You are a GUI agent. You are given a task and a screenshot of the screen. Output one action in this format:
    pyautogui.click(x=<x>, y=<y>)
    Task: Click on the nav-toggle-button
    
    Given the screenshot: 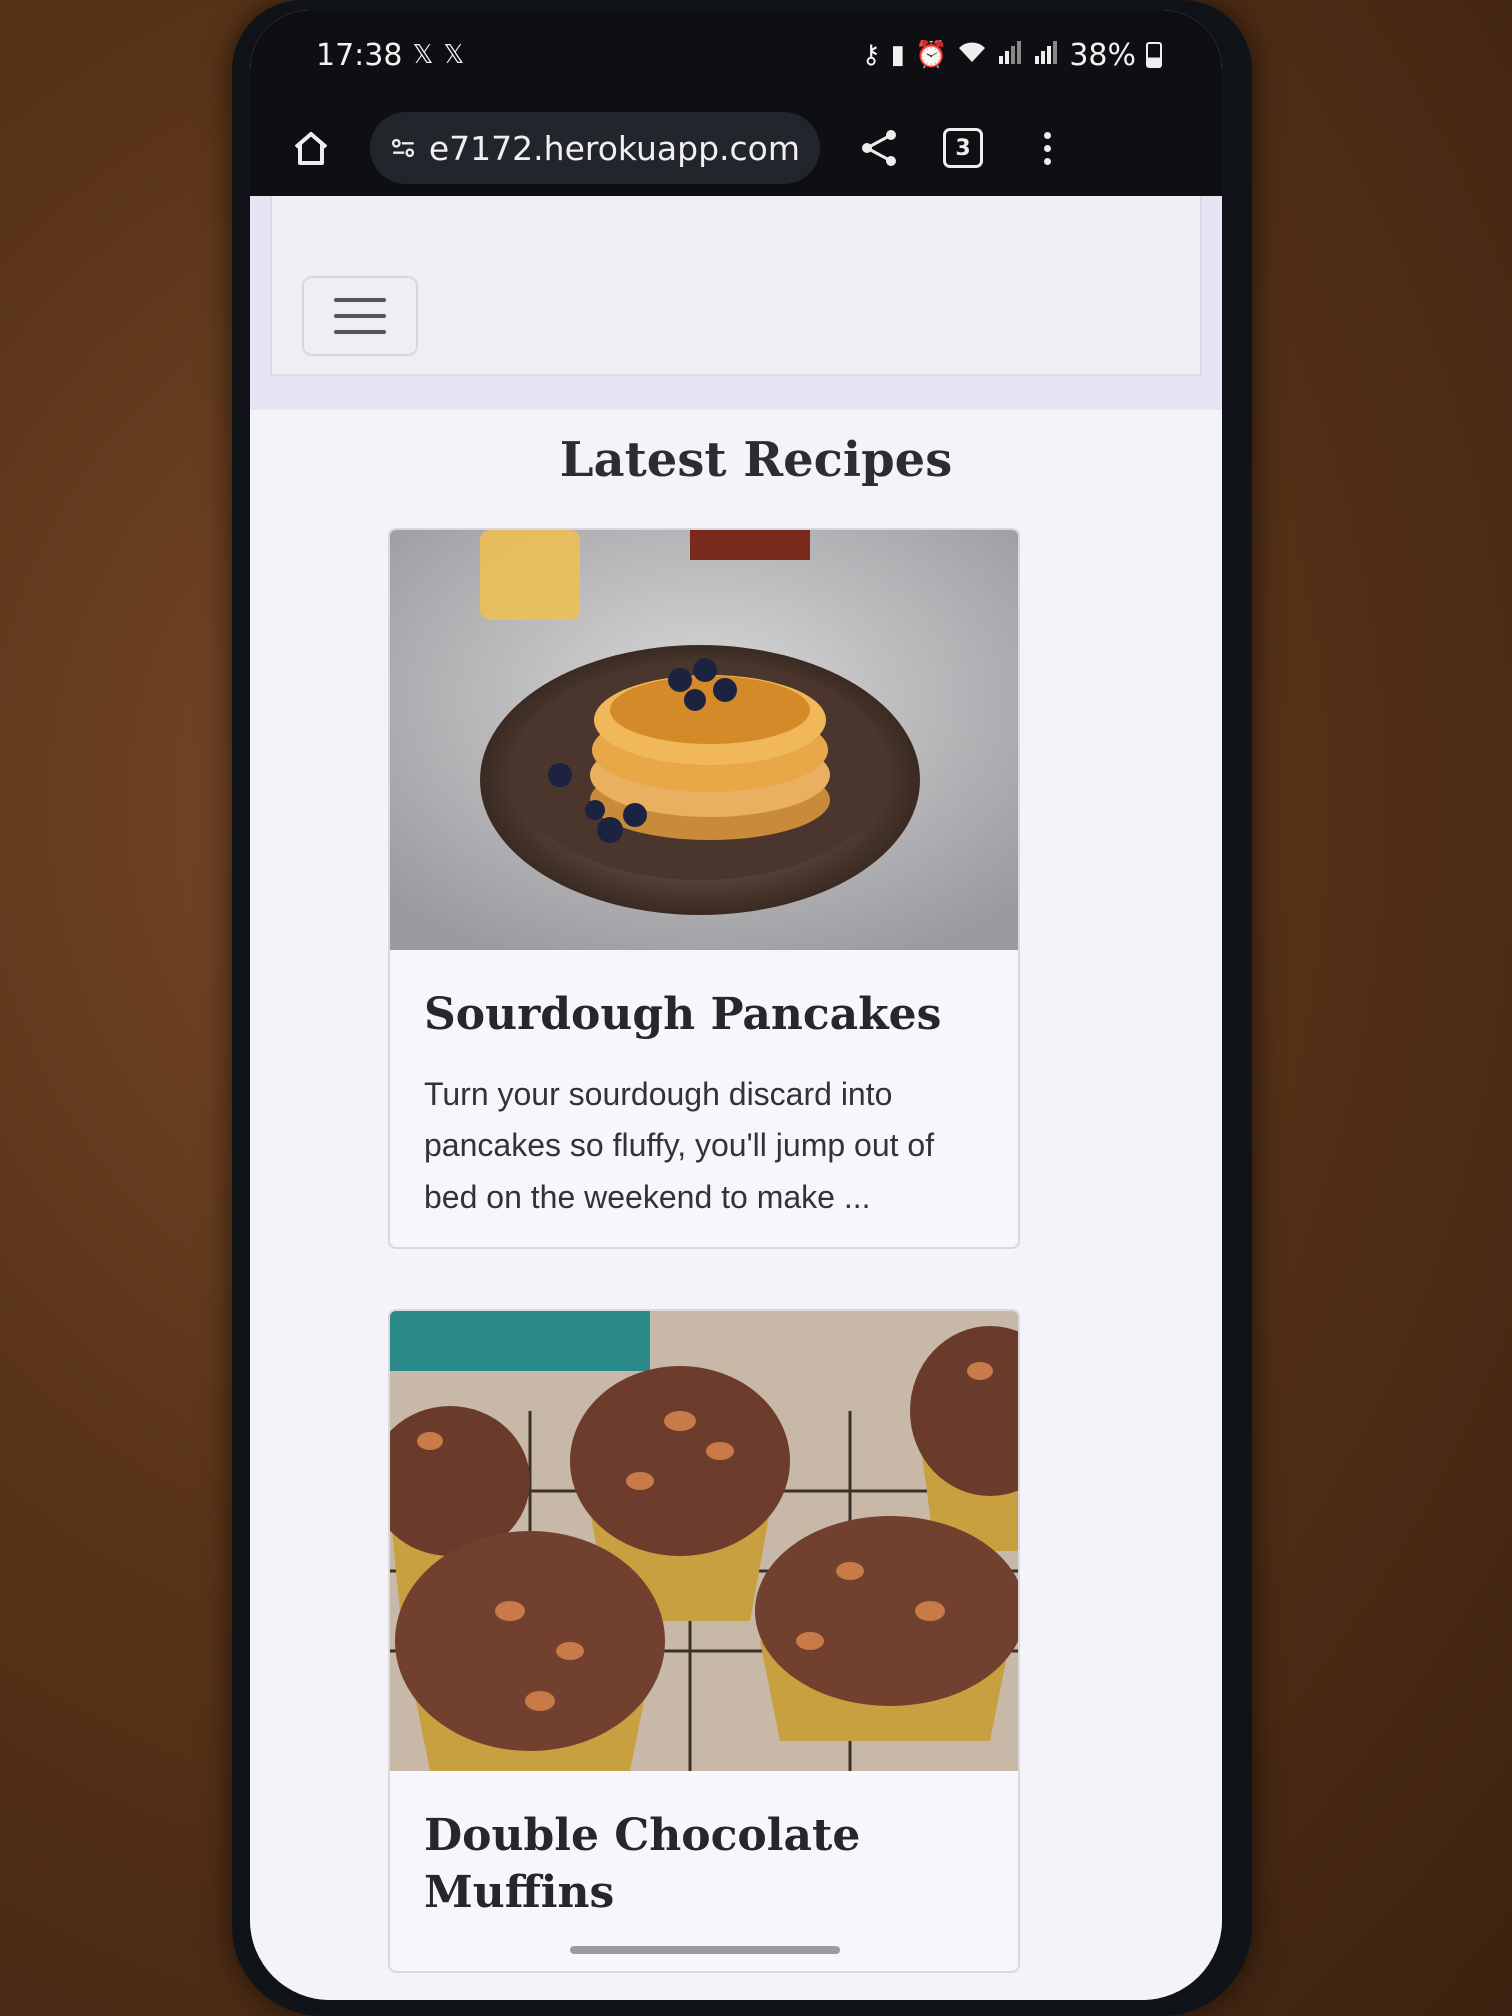 What is the action you would take?
    pyautogui.click(x=360, y=316)
    